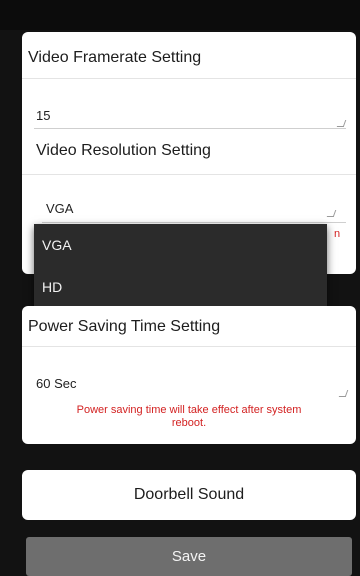 This screenshot has width=360, height=576. I want to click on menu-option-hd: HD, so click(180, 287).